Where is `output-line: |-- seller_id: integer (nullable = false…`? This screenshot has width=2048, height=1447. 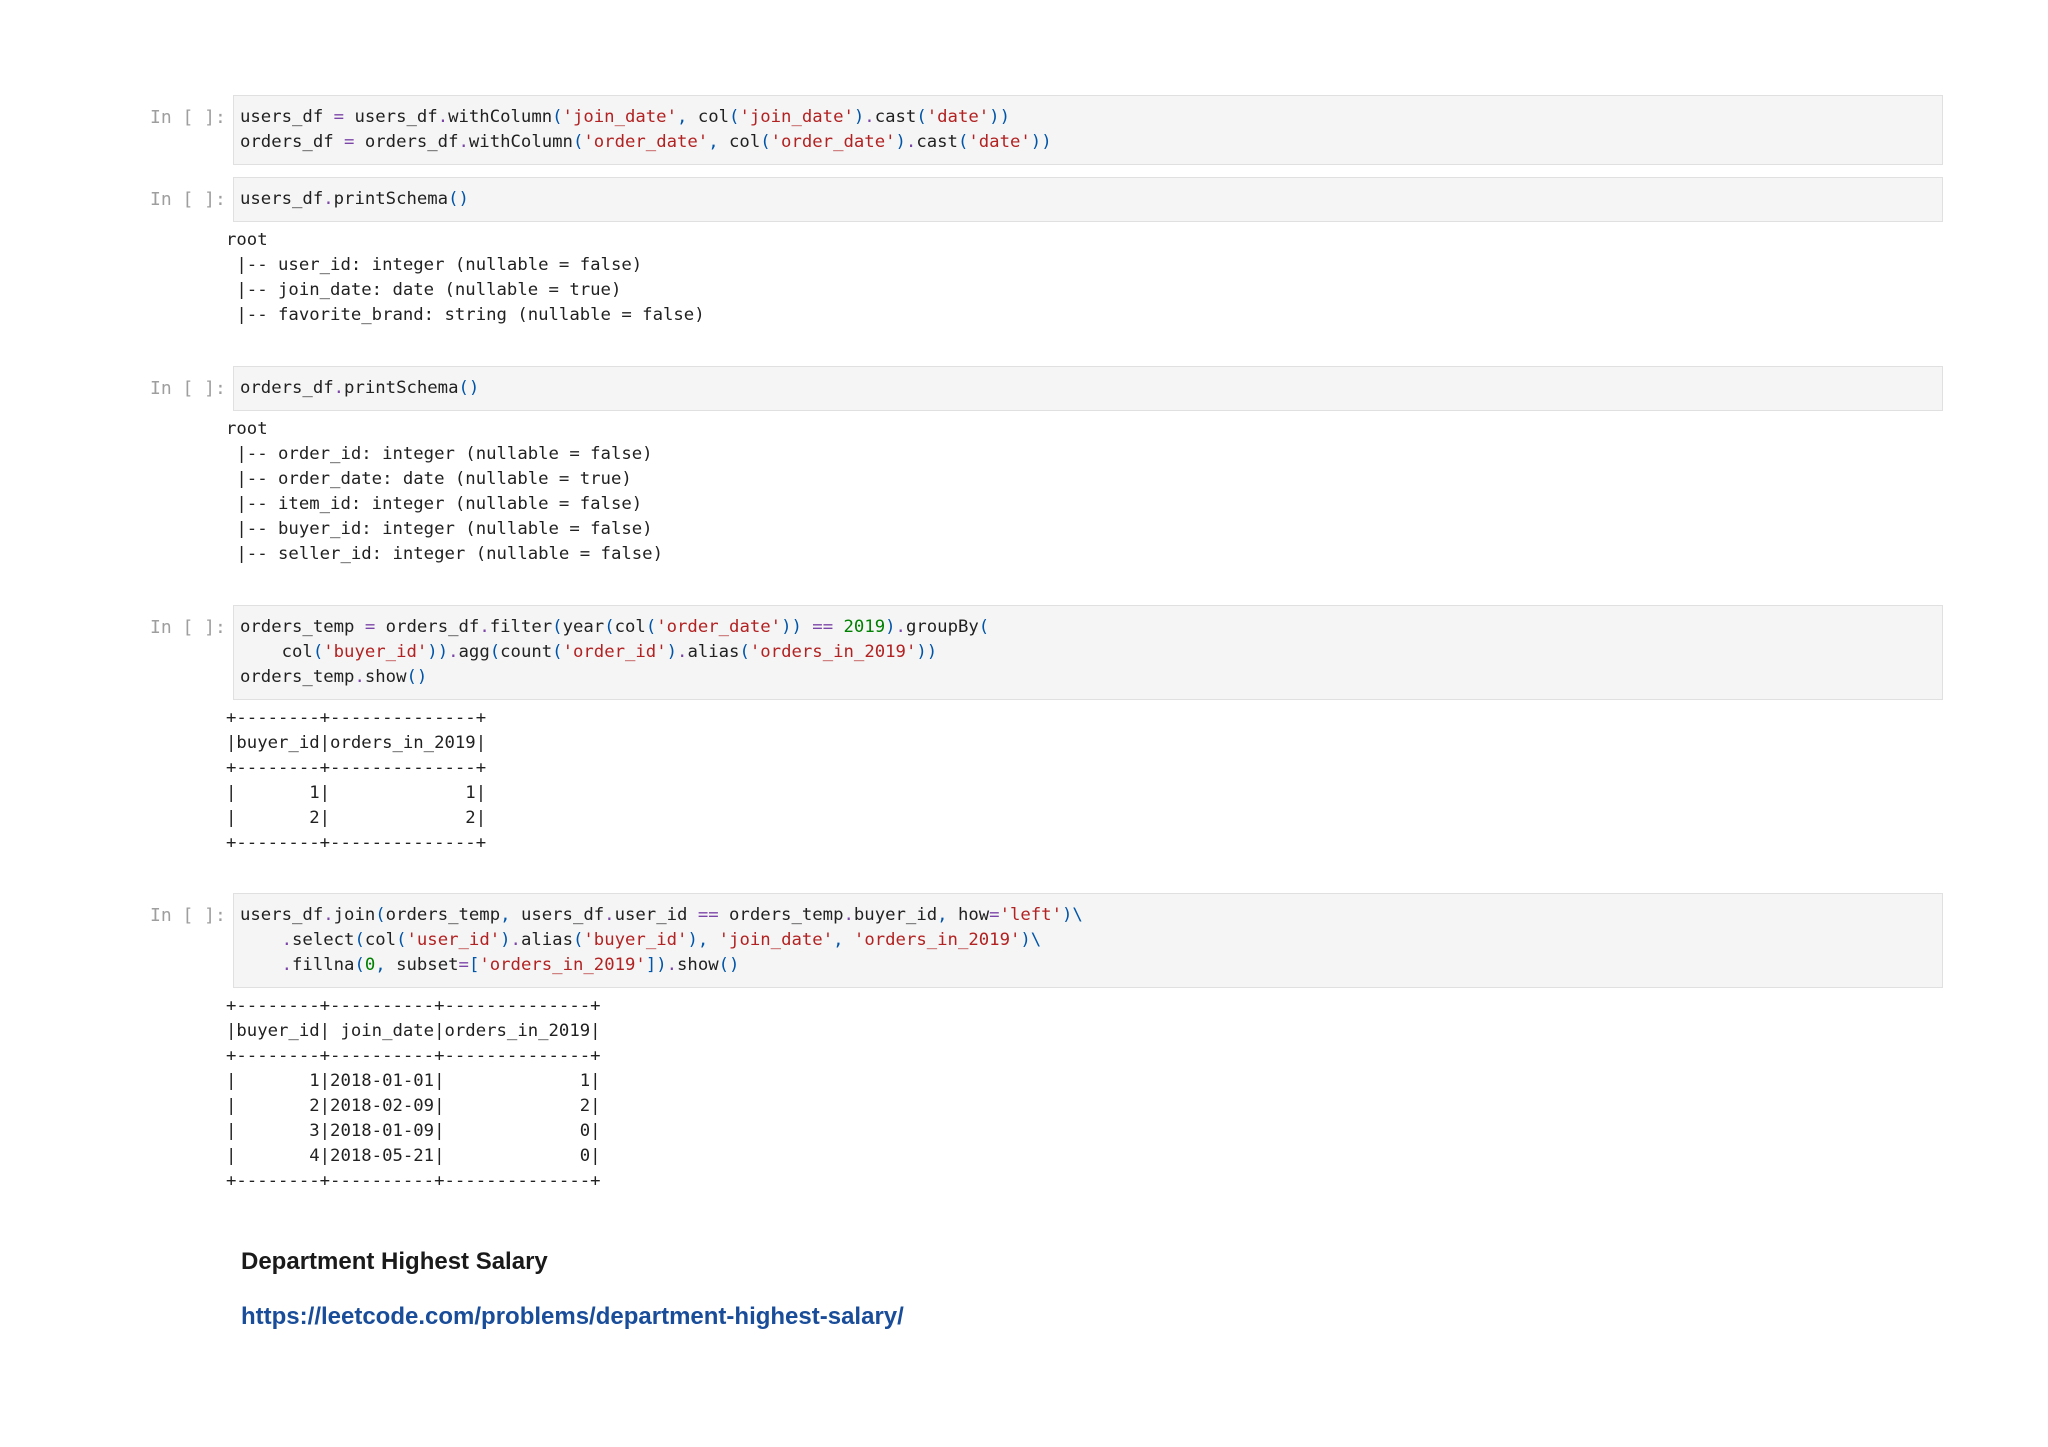
output-line: |-- seller_id: integer (nullable = false… is located at coordinates (444, 554).